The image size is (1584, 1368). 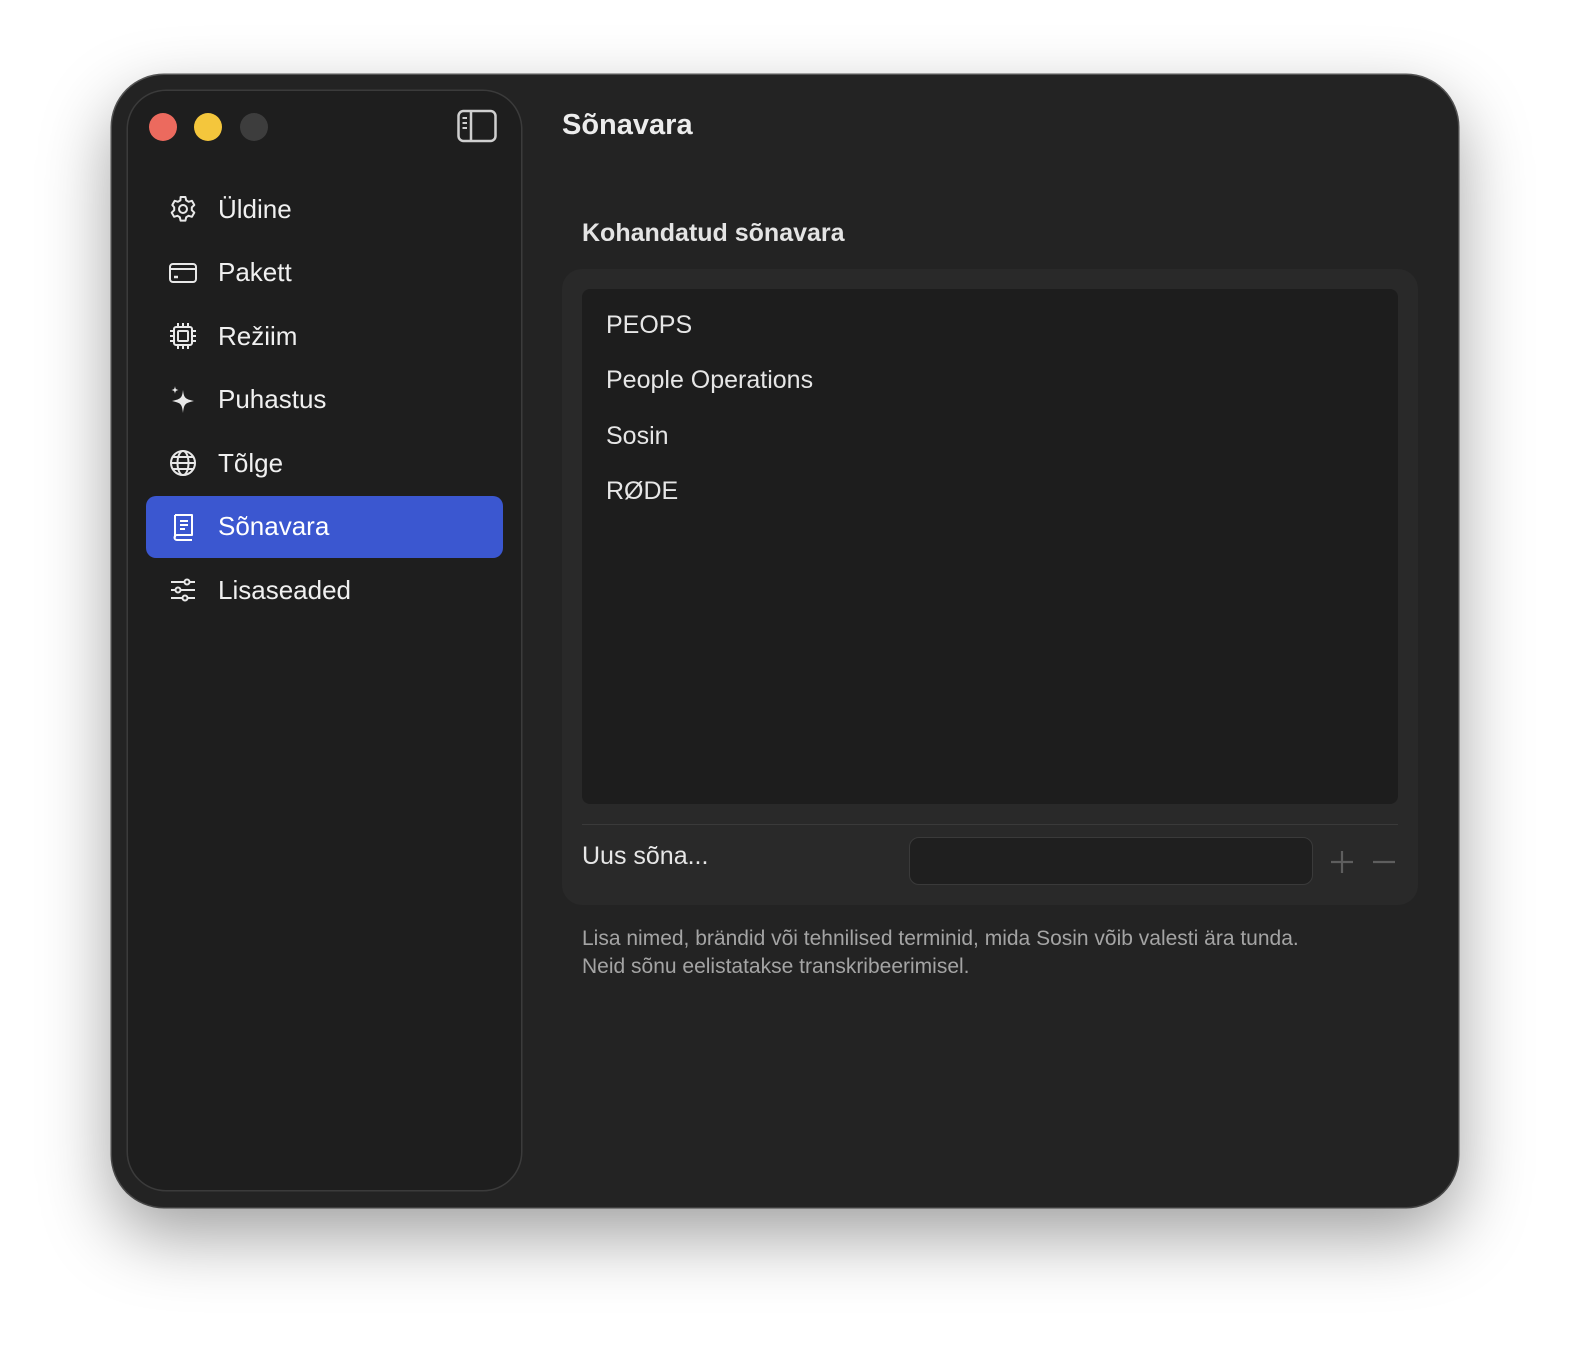 What do you see at coordinates (183, 463) in the screenshot?
I see `globe-icon` at bounding box center [183, 463].